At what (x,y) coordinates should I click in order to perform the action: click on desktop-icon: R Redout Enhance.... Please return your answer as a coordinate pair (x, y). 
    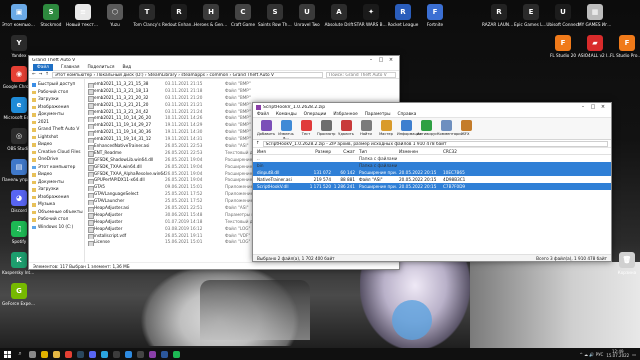
    Looking at the image, I should click on (179, 15).